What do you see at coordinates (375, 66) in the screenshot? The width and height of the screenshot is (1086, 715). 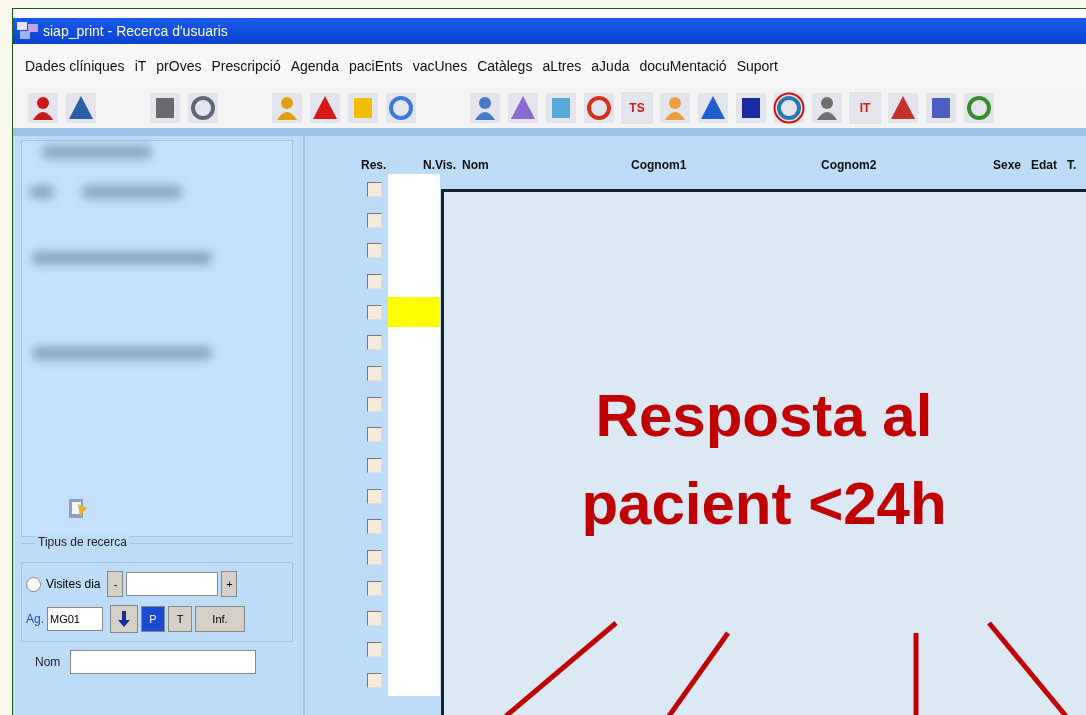 I see `menu-item: paciEnts` at bounding box center [375, 66].